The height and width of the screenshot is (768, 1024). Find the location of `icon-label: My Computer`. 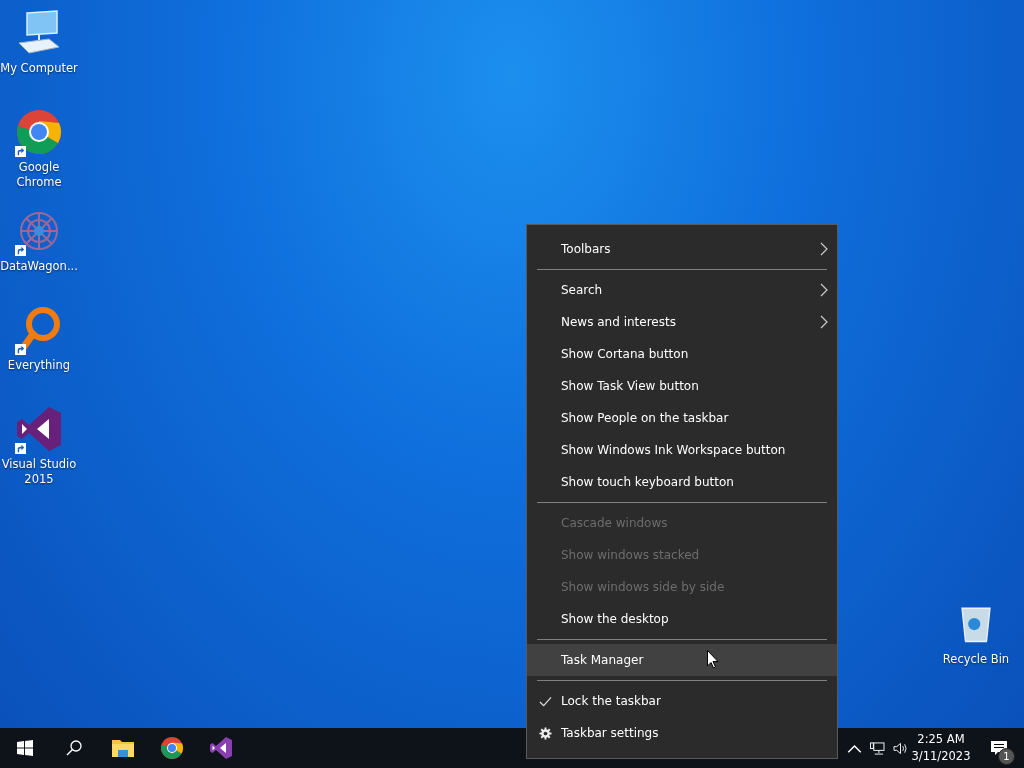

icon-label: My Computer is located at coordinates (39, 68).